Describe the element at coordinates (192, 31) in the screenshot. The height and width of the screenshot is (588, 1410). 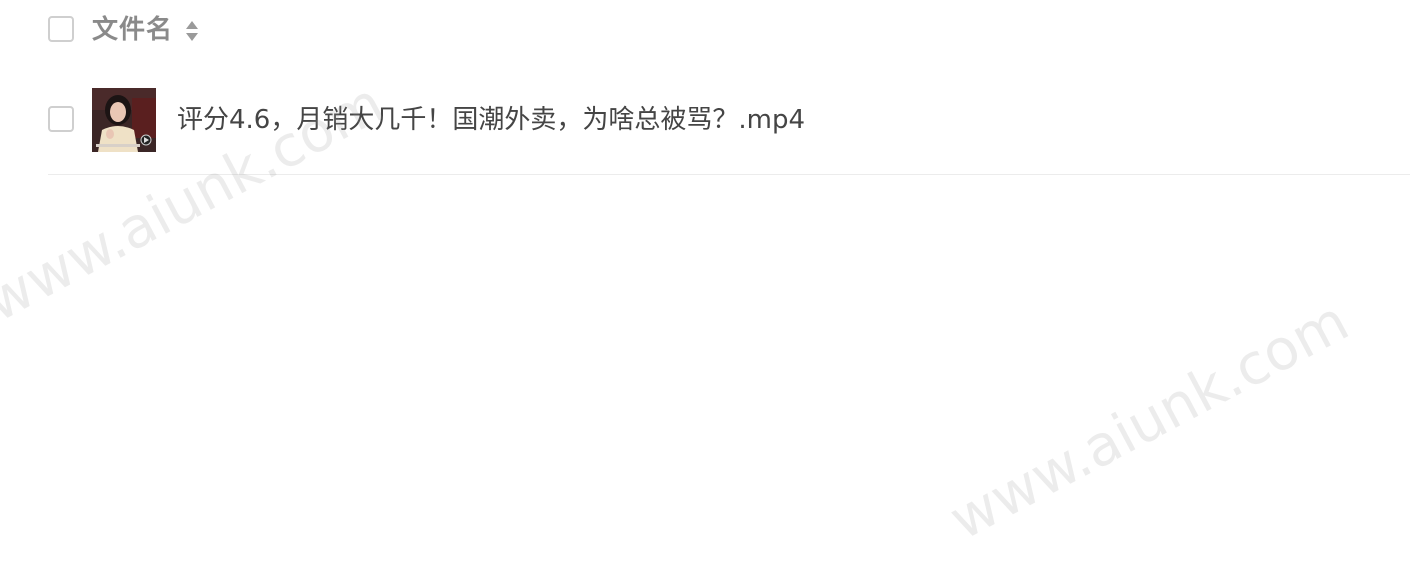
I see `sort-up-down-icon` at that location.